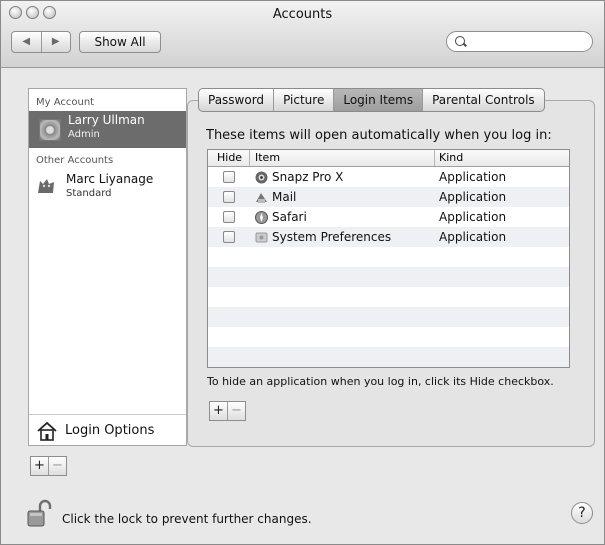 This screenshot has height=545, width=605. I want to click on tab-login-items: Login Items, so click(378, 100).